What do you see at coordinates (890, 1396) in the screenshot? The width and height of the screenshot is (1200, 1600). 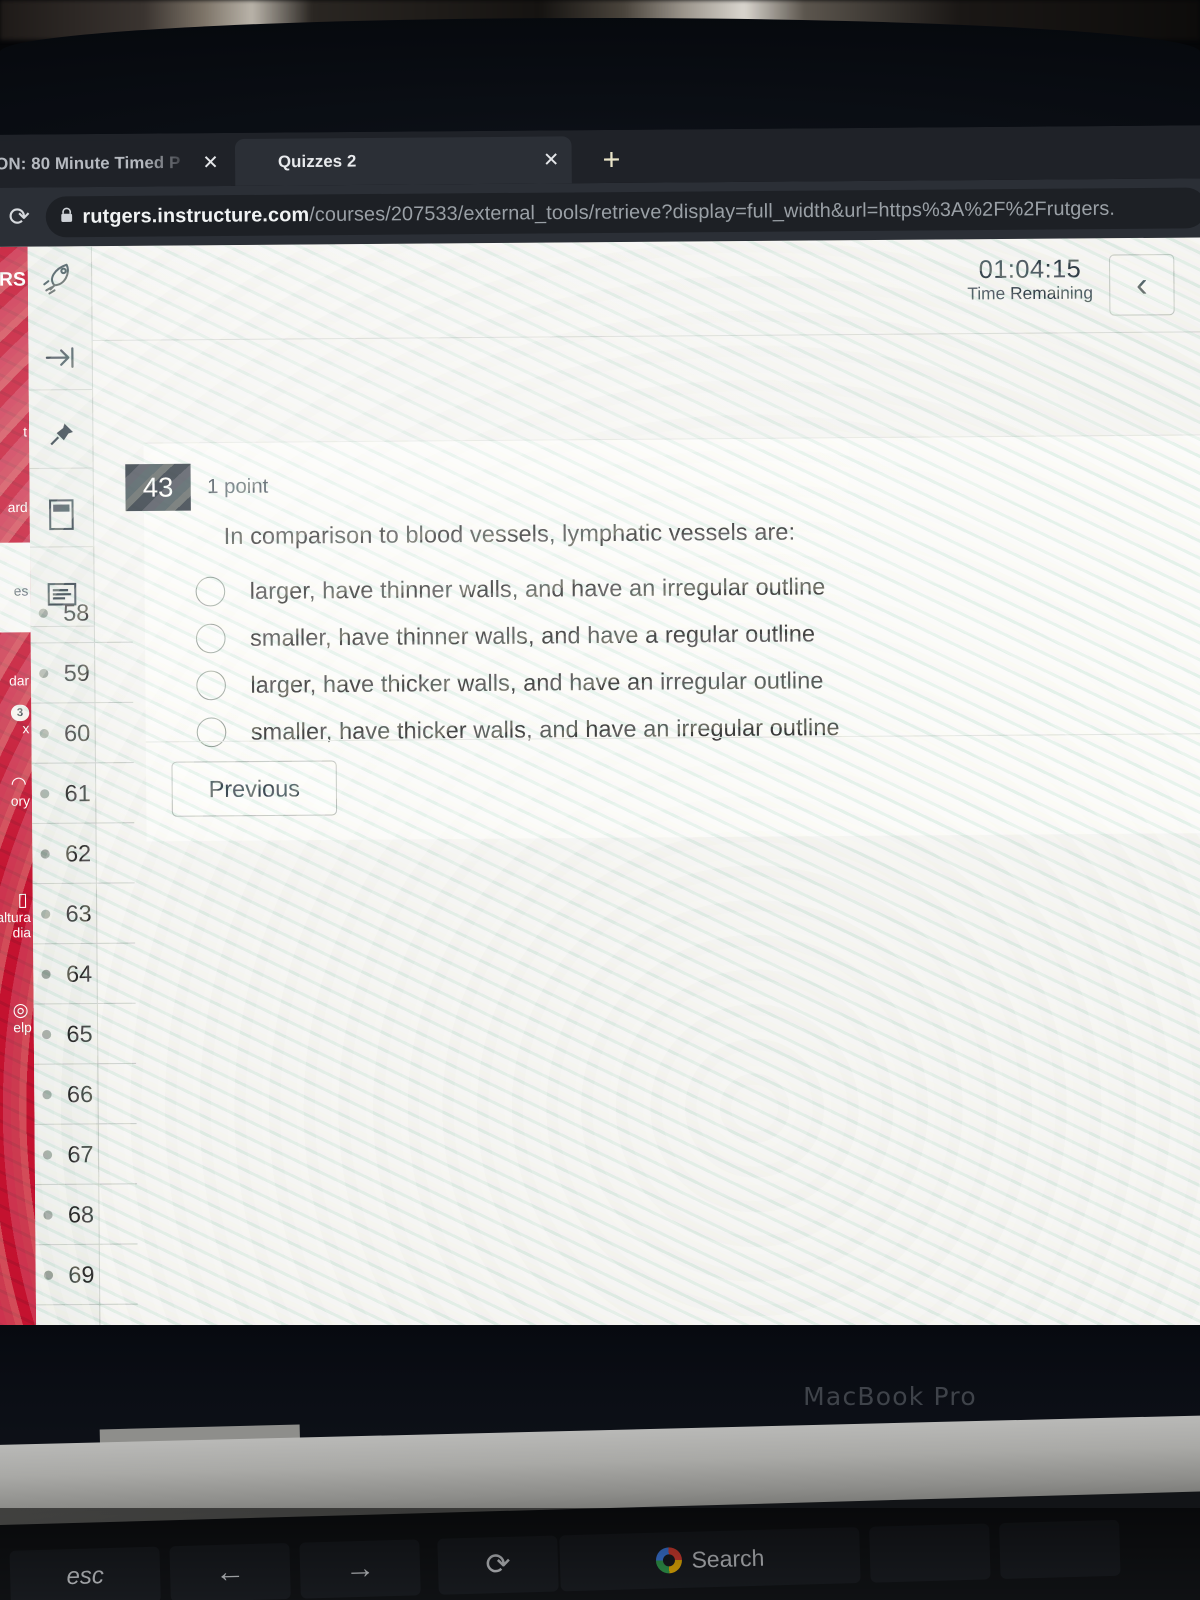 I see `laptop-model-label: MacBook Pro` at bounding box center [890, 1396].